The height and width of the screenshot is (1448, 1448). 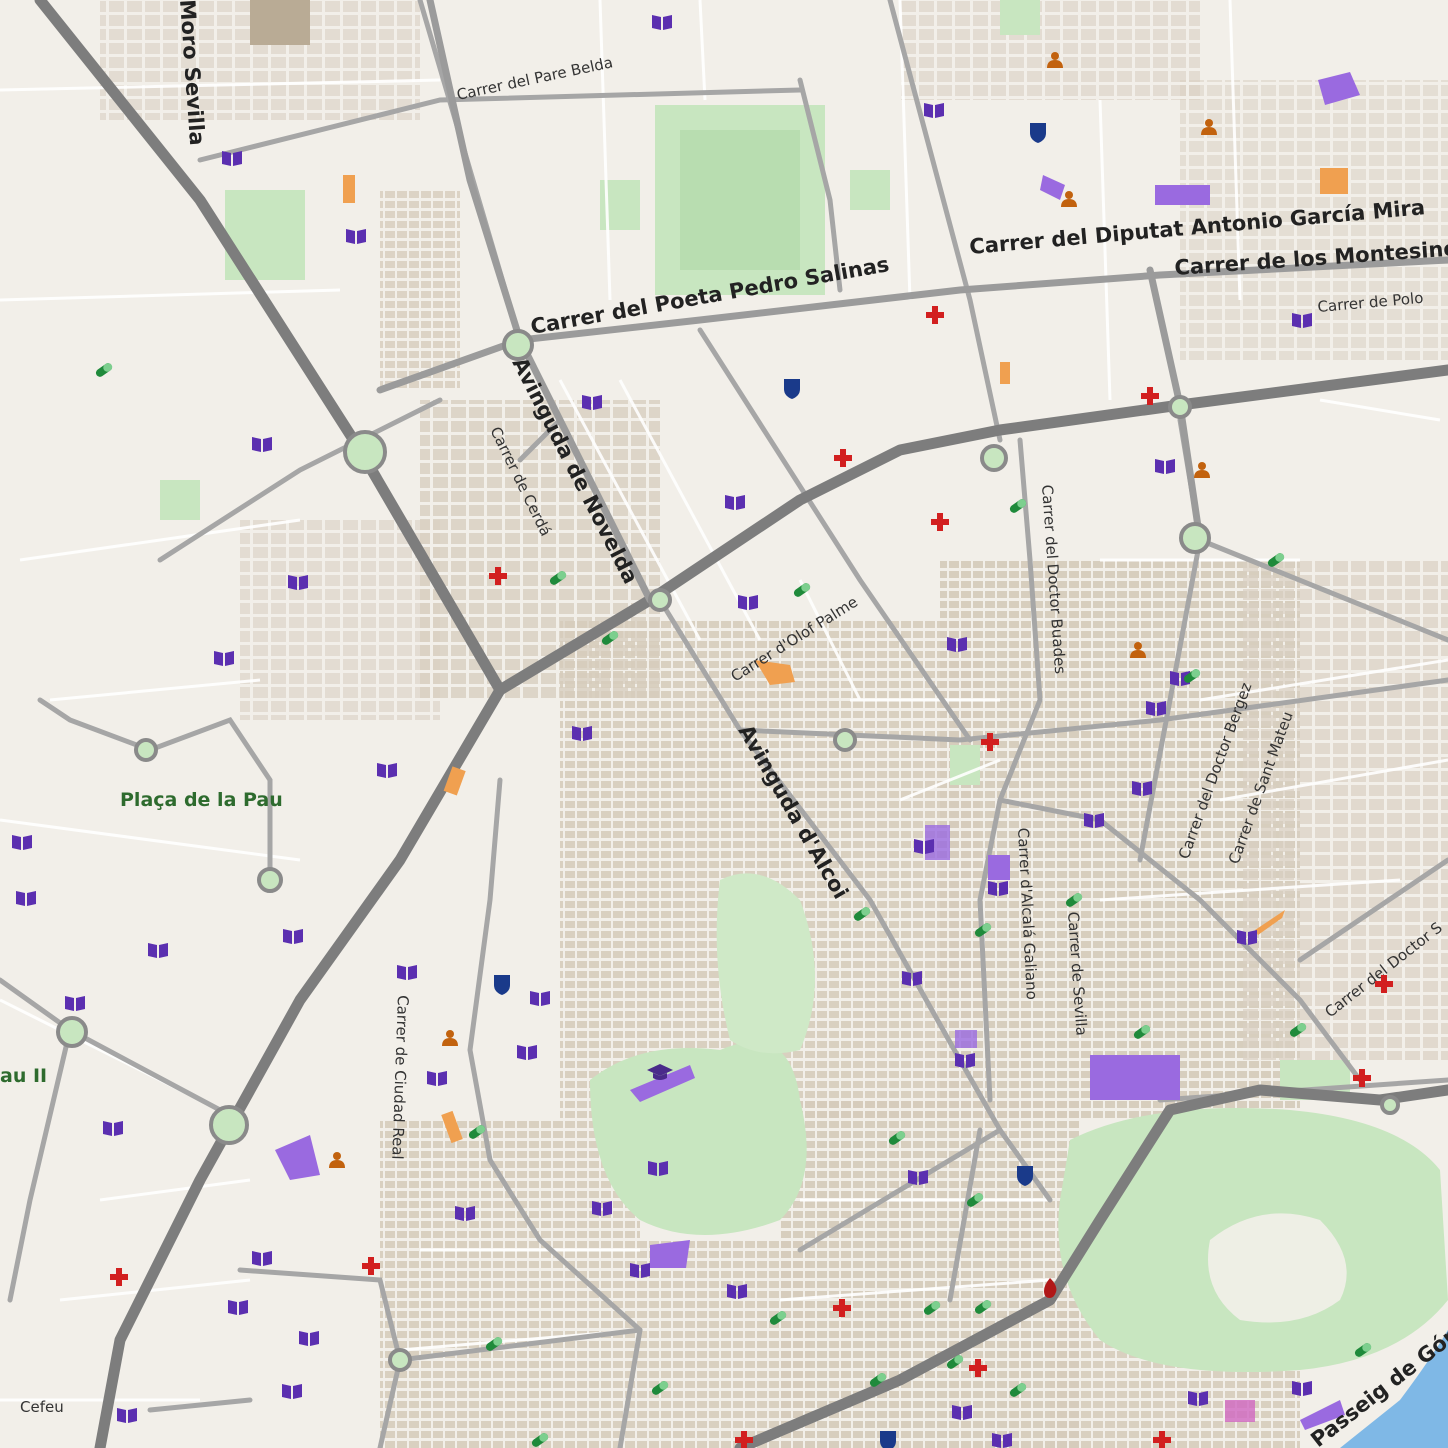 What do you see at coordinates (42, 1407) in the screenshot?
I see `label-cefeu: Cefeu` at bounding box center [42, 1407].